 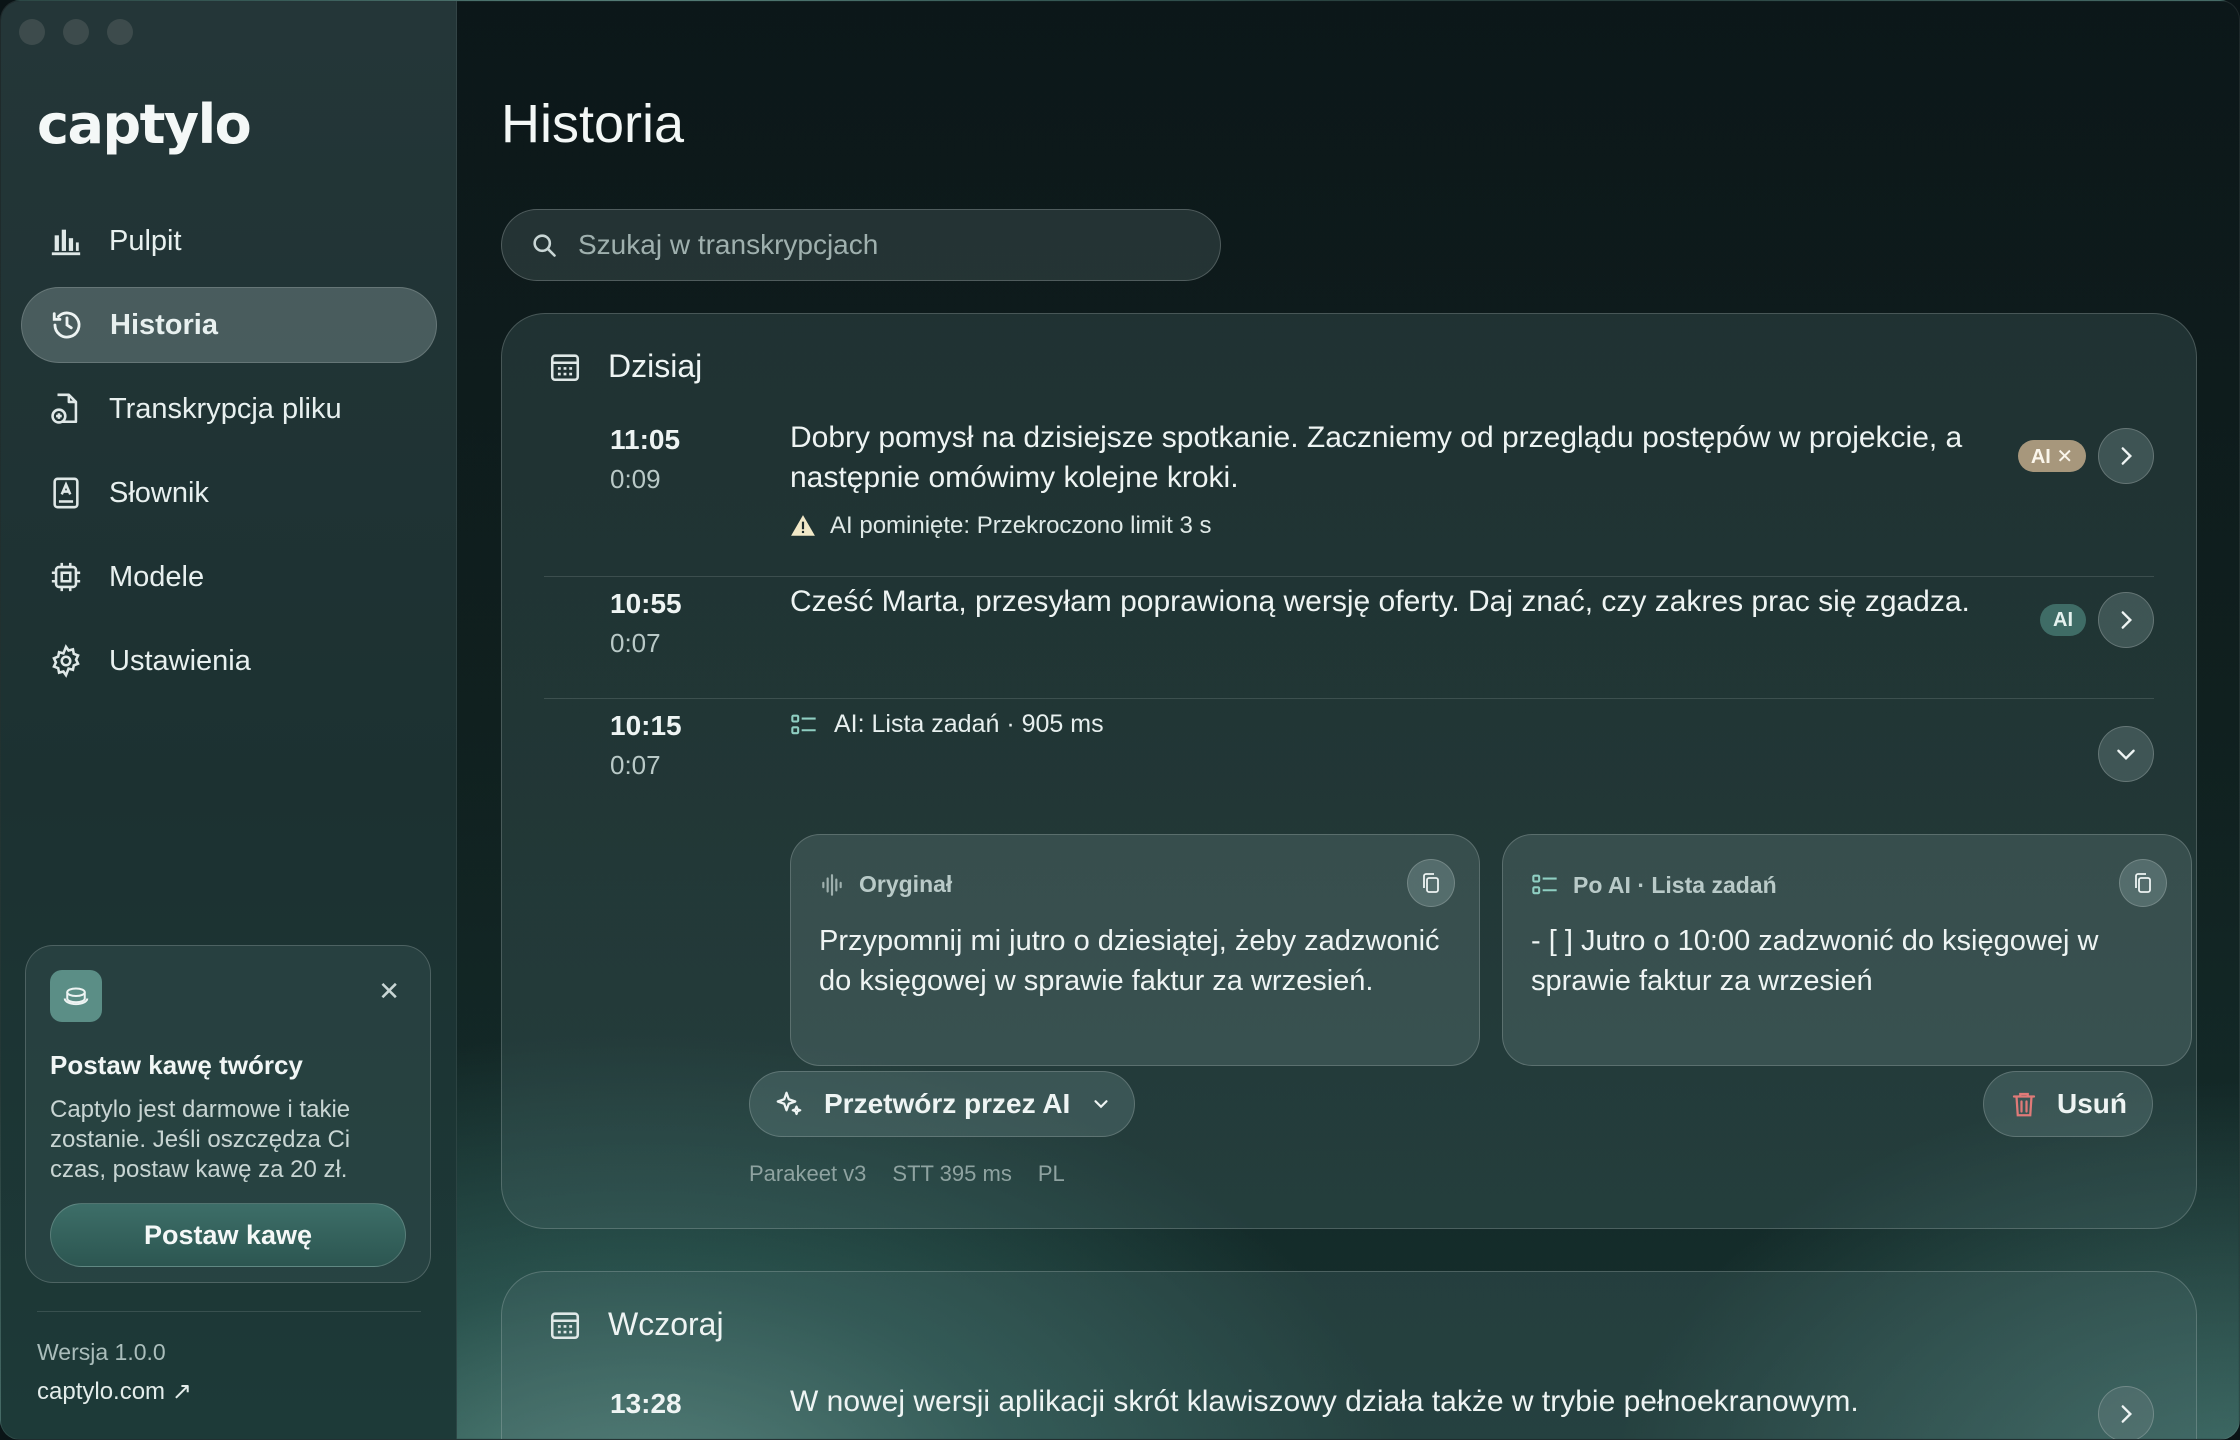 I want to click on sidebar-item-modele: Modele, so click(x=229, y=577).